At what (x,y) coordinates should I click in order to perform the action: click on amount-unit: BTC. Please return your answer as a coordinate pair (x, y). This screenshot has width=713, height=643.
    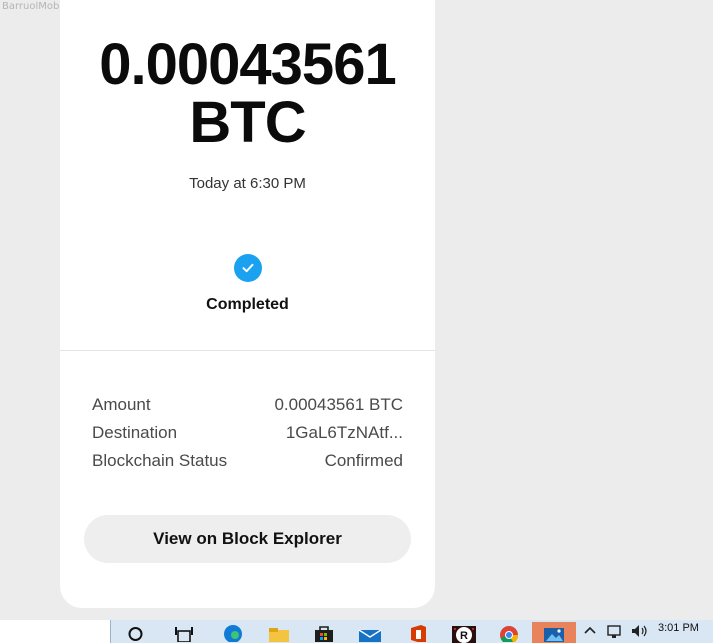
    Looking at the image, I should click on (247, 122).